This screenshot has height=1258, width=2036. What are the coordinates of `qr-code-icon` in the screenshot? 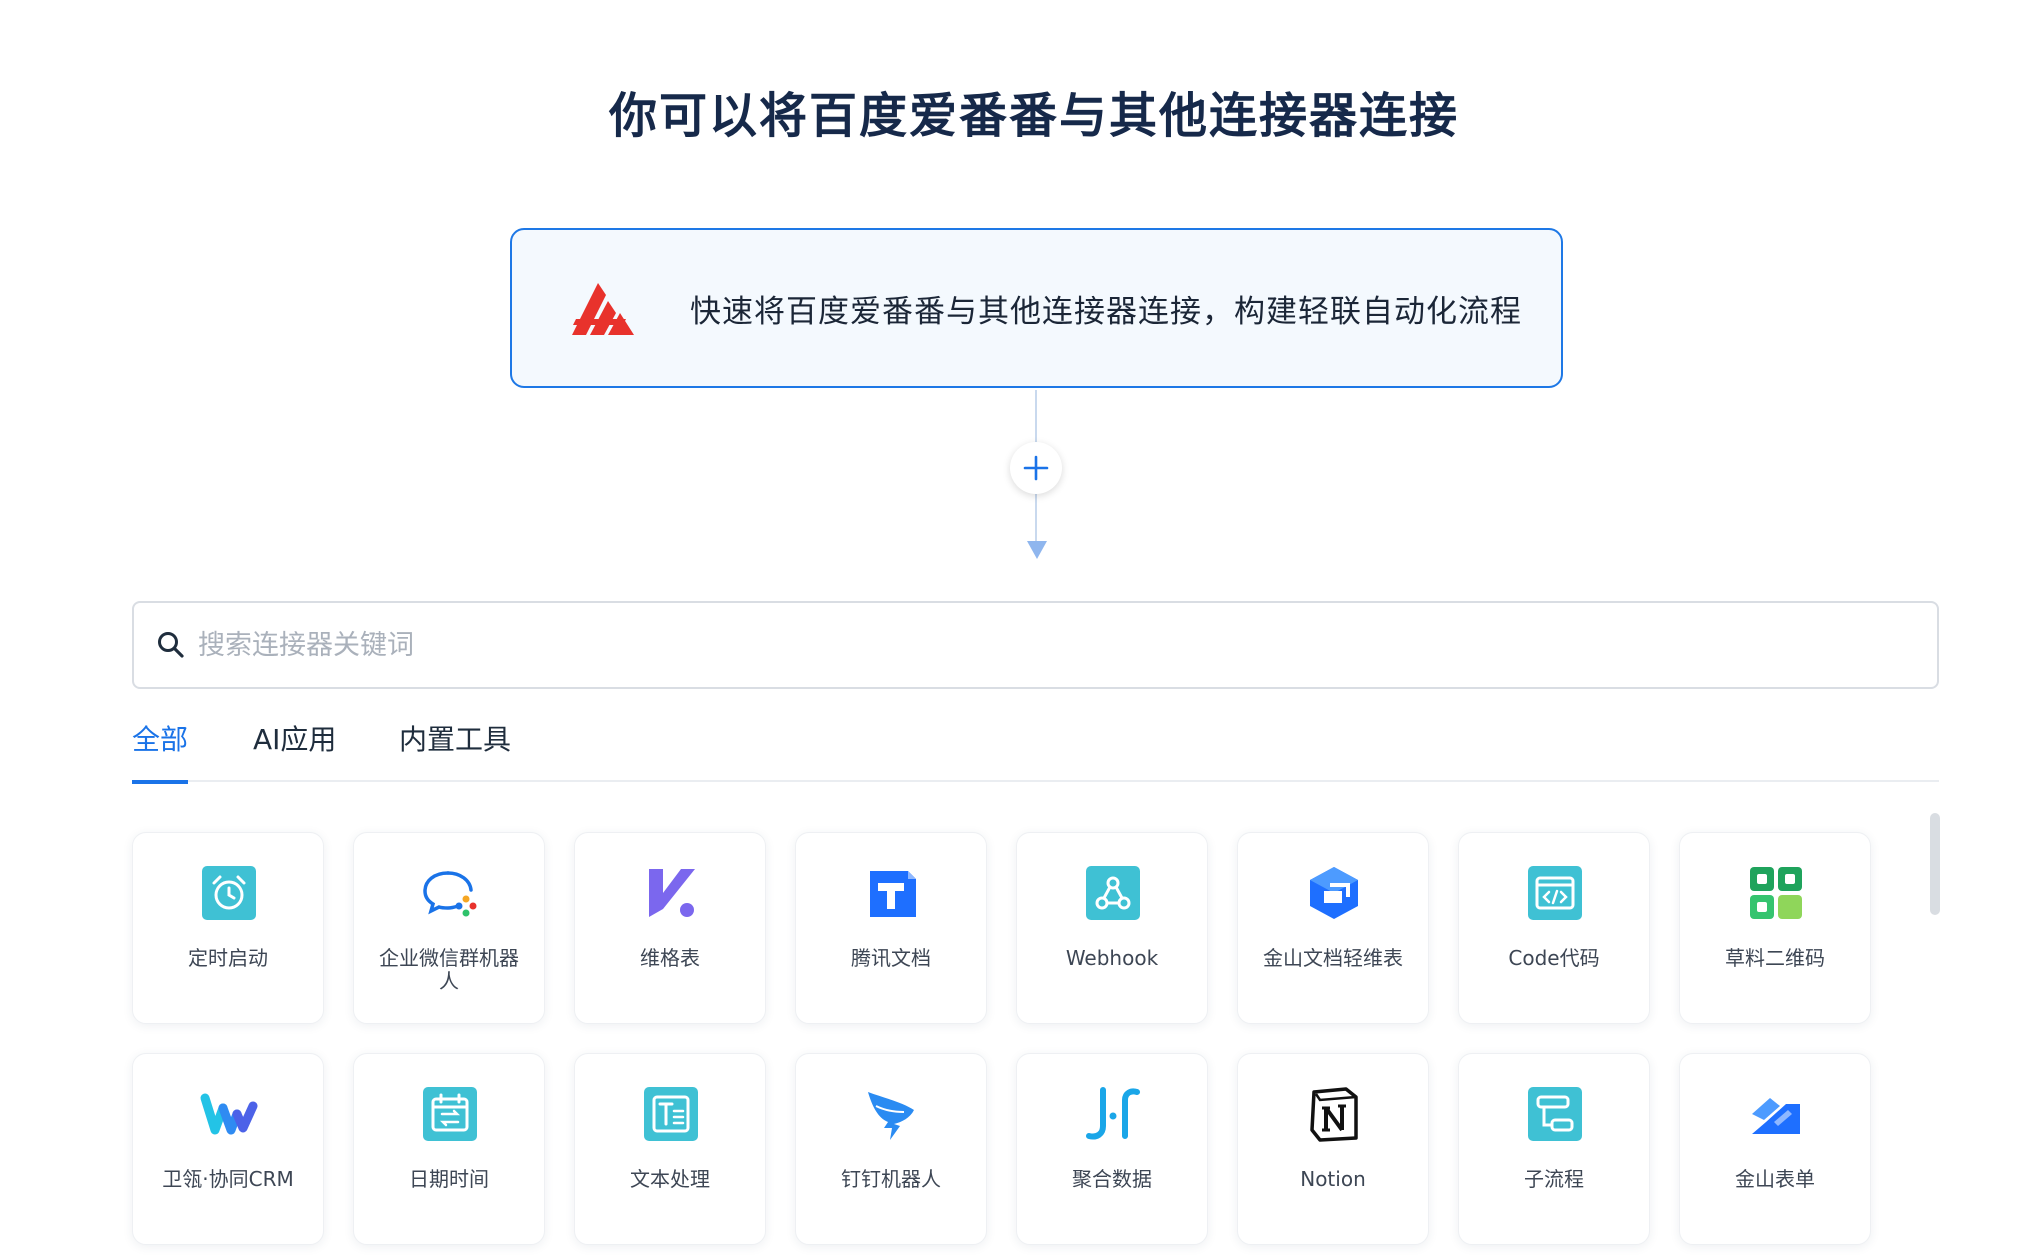 It's located at (1776, 893).